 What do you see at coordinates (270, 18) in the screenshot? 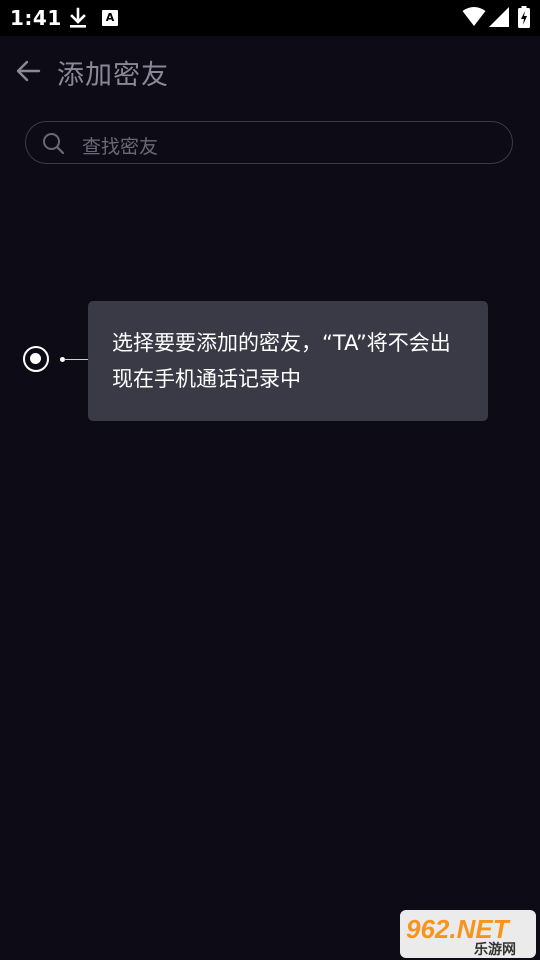
I see `status-bar: 1:41 A` at bounding box center [270, 18].